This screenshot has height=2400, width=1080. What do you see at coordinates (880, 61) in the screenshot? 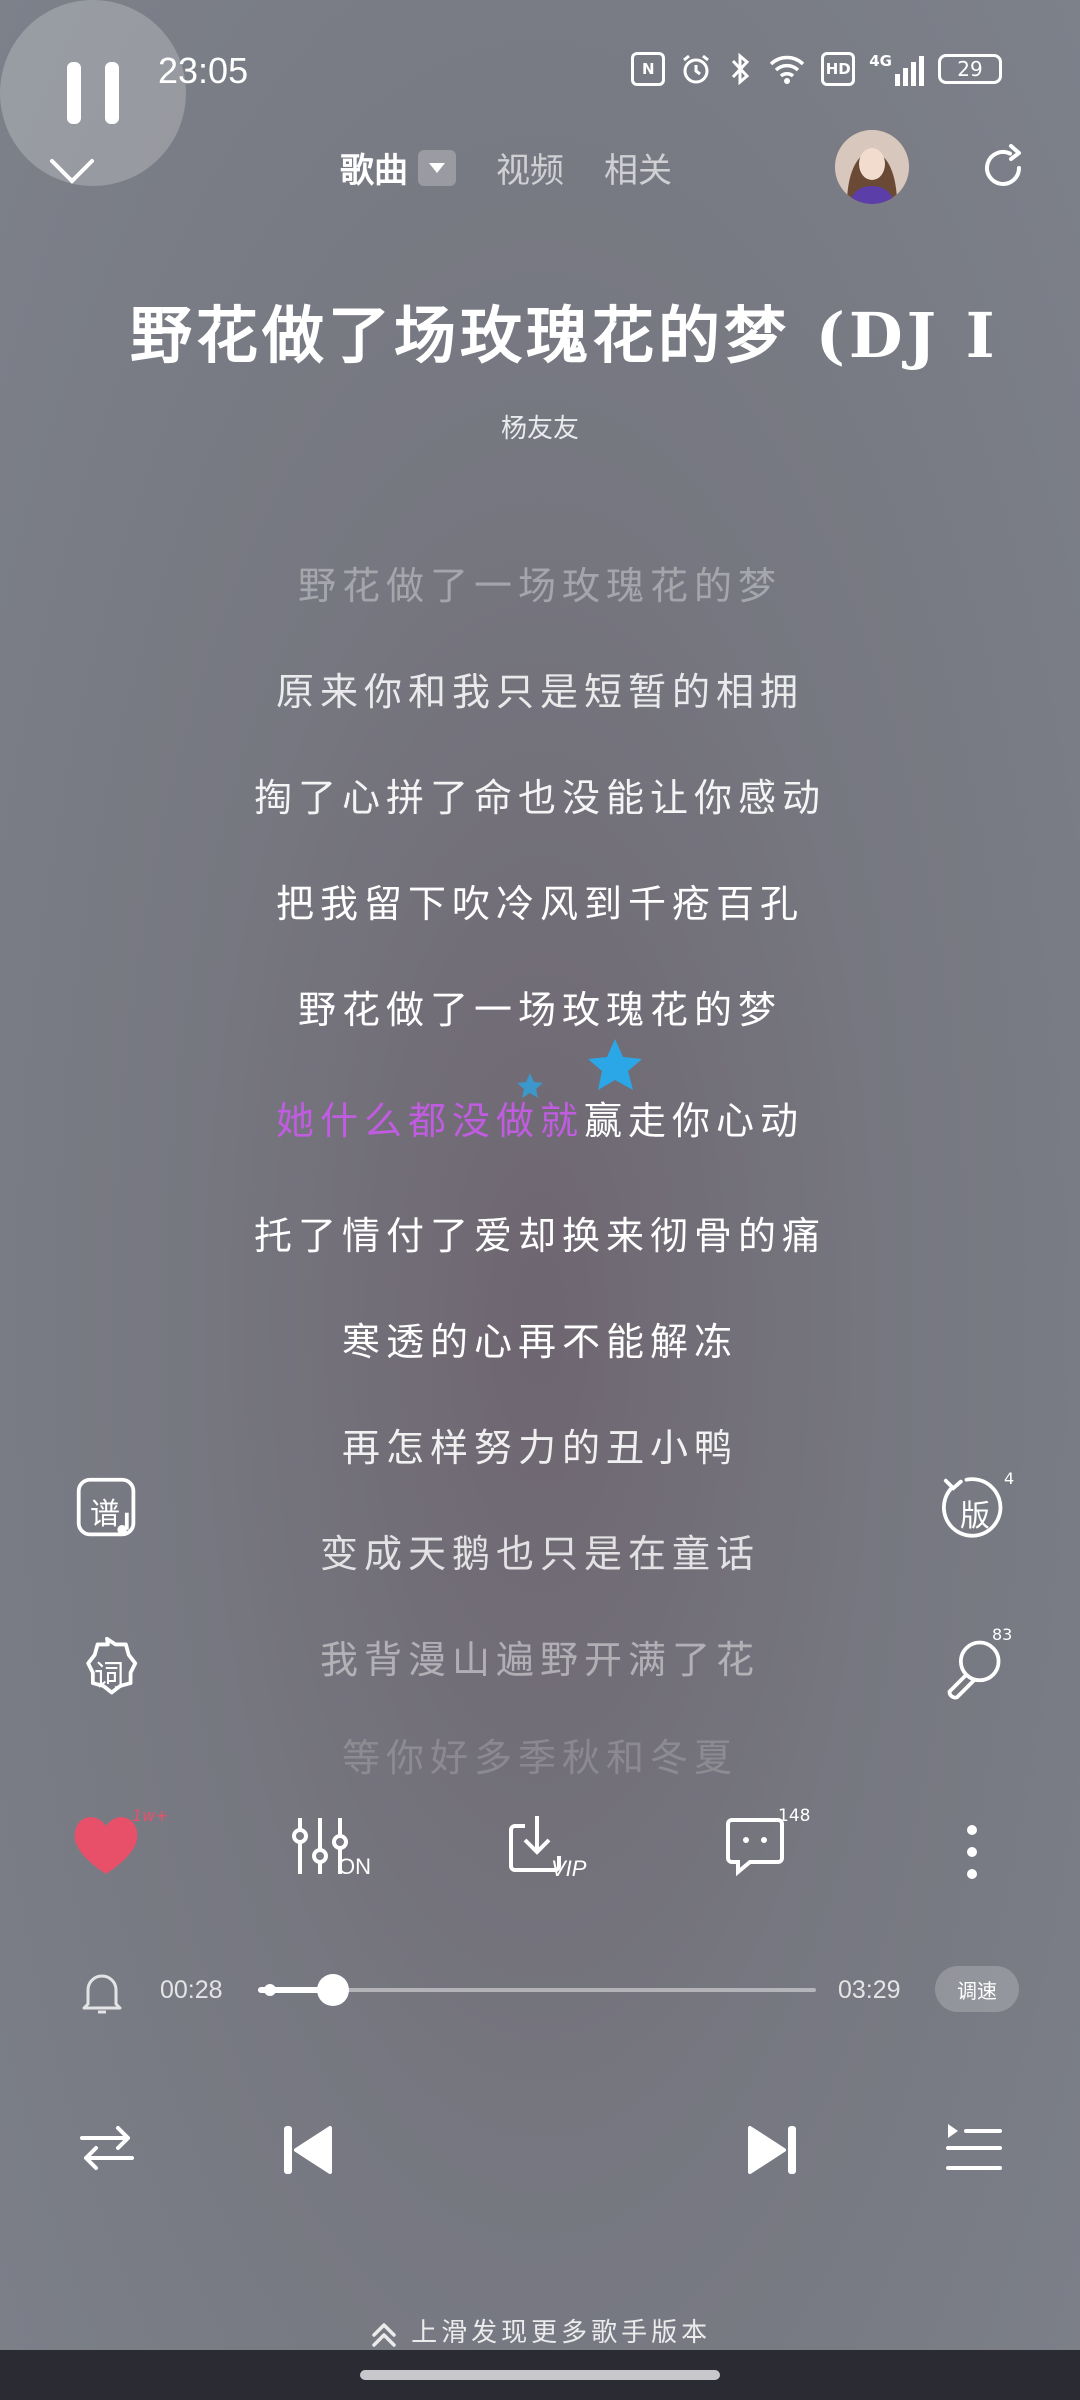
I see `network-type-label: 4G` at bounding box center [880, 61].